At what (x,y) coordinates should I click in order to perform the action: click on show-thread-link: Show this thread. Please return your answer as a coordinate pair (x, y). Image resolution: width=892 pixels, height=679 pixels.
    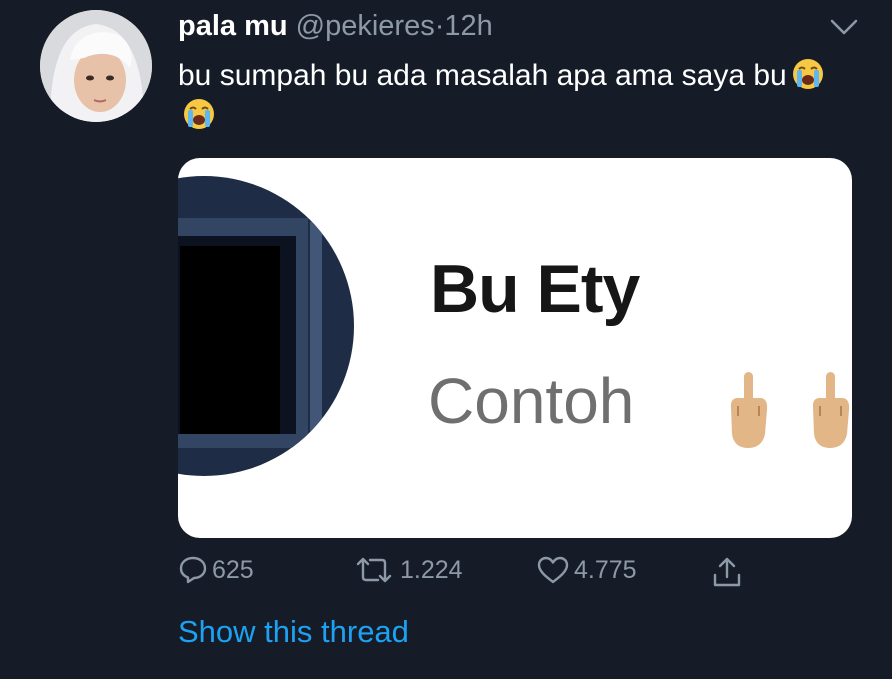
    Looking at the image, I should click on (293, 632).